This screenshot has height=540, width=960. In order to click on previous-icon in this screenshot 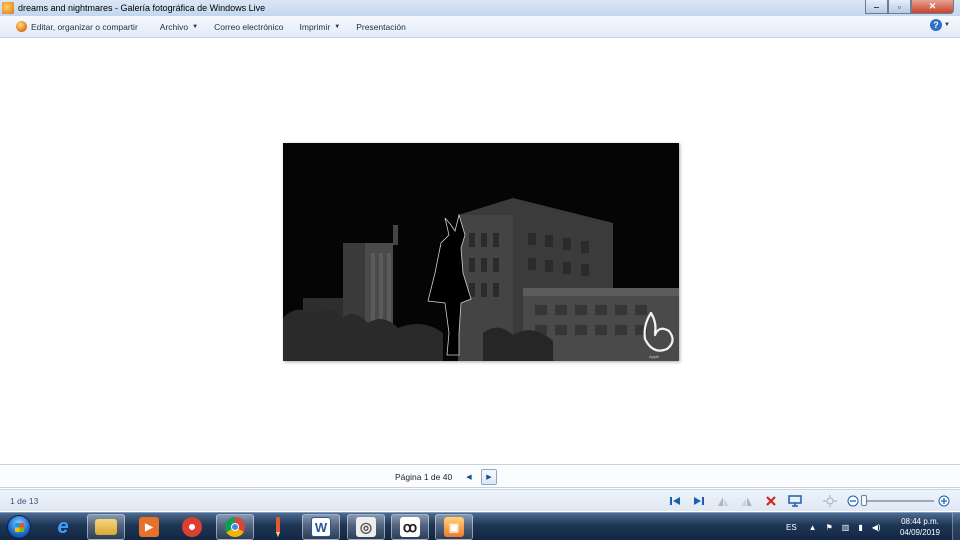, I will do `click(675, 501)`.